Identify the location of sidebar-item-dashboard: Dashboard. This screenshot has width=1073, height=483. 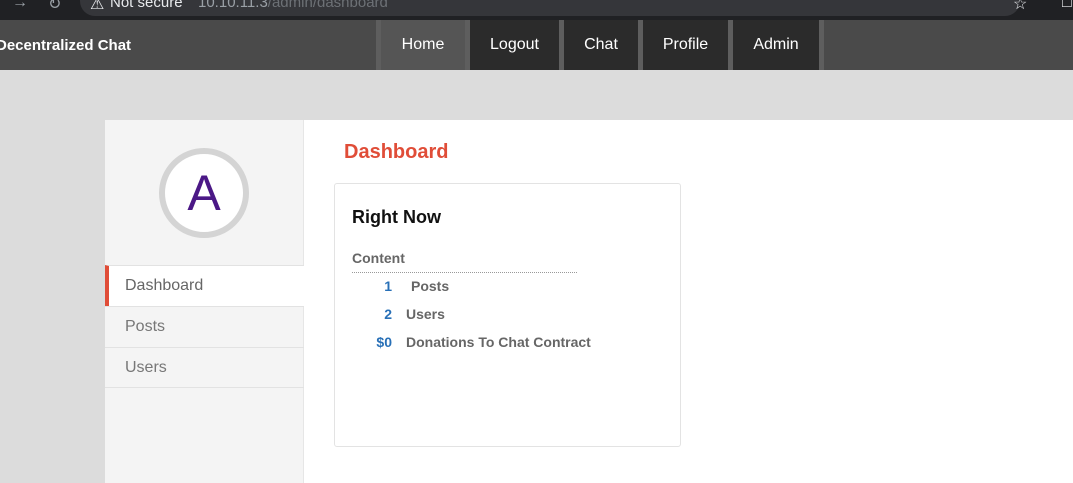
(204, 285).